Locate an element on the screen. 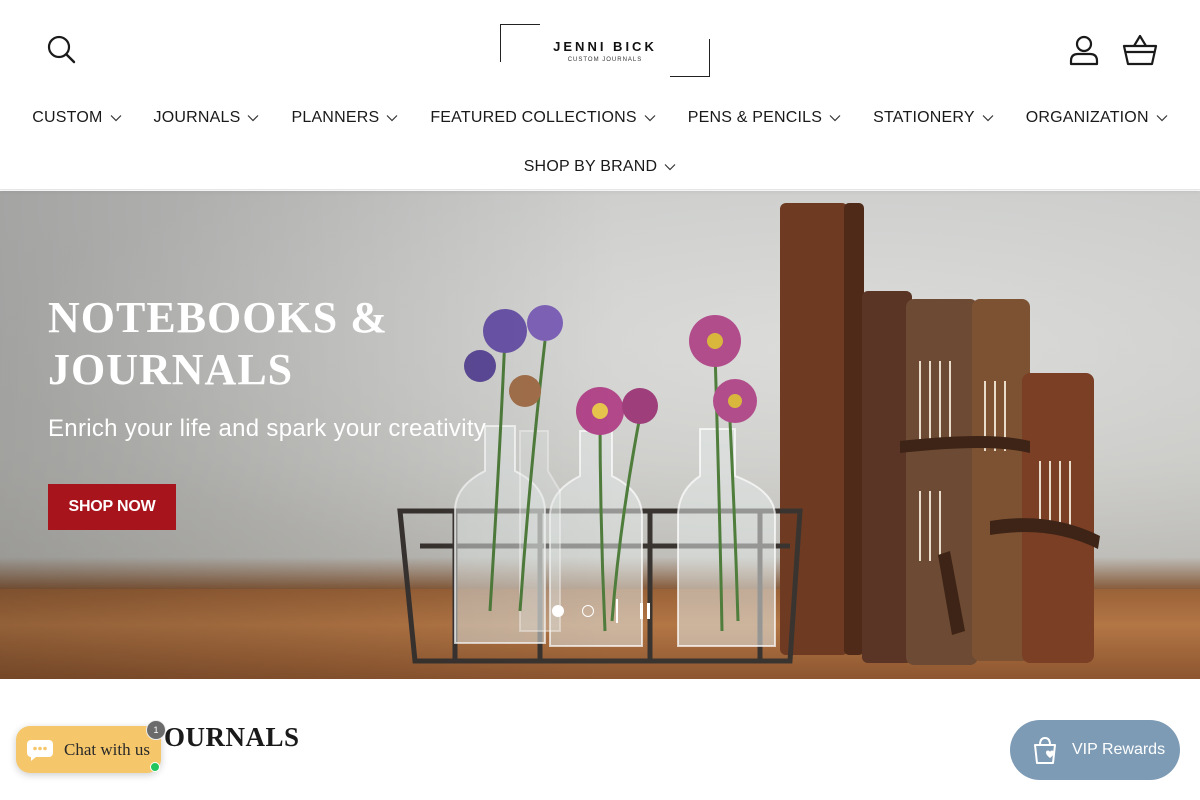 This screenshot has width=1200, height=800. account-button is located at coordinates (1084, 50).